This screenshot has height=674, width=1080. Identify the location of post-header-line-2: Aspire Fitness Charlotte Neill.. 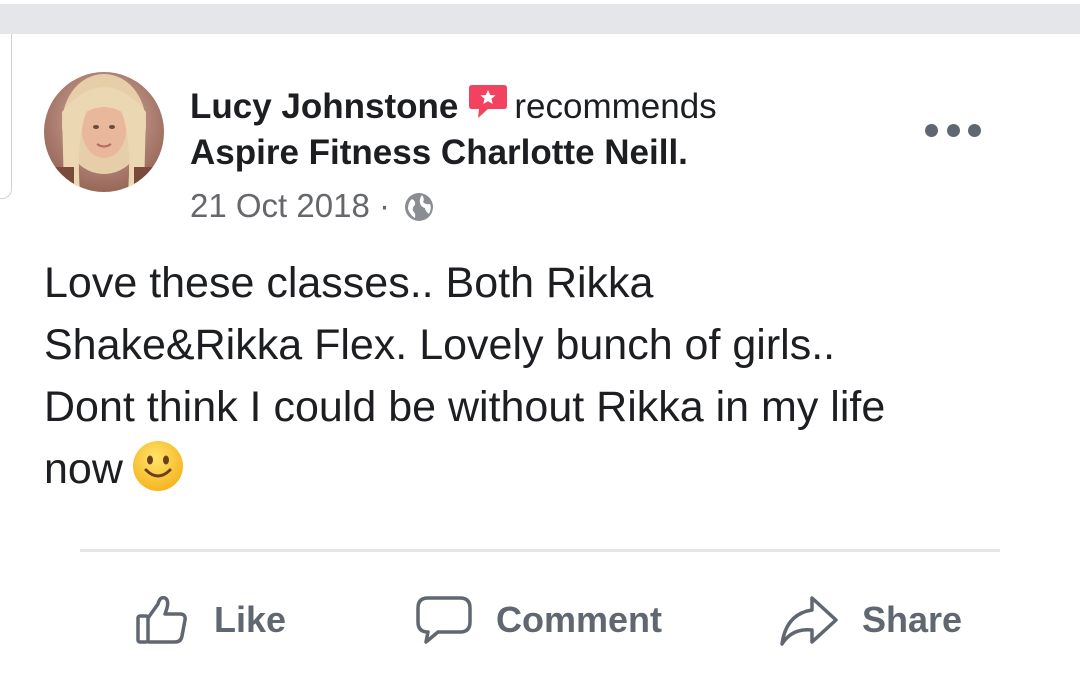
(439, 153).